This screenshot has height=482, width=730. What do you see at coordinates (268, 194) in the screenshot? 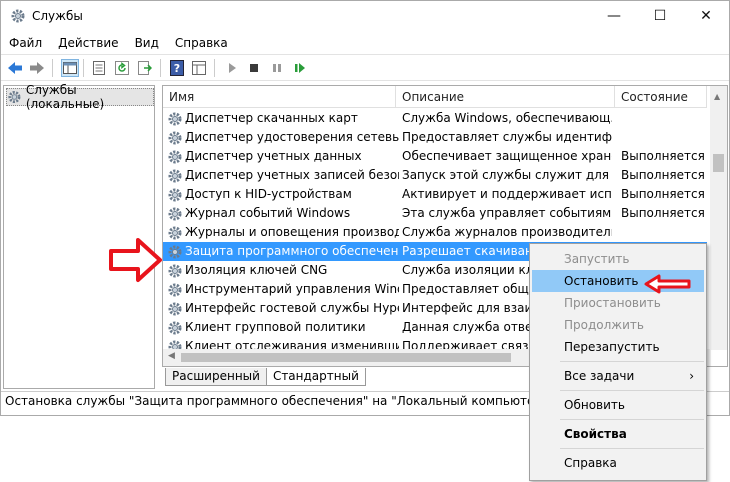
I see `service-name: Доступ к HID-устройствам` at bounding box center [268, 194].